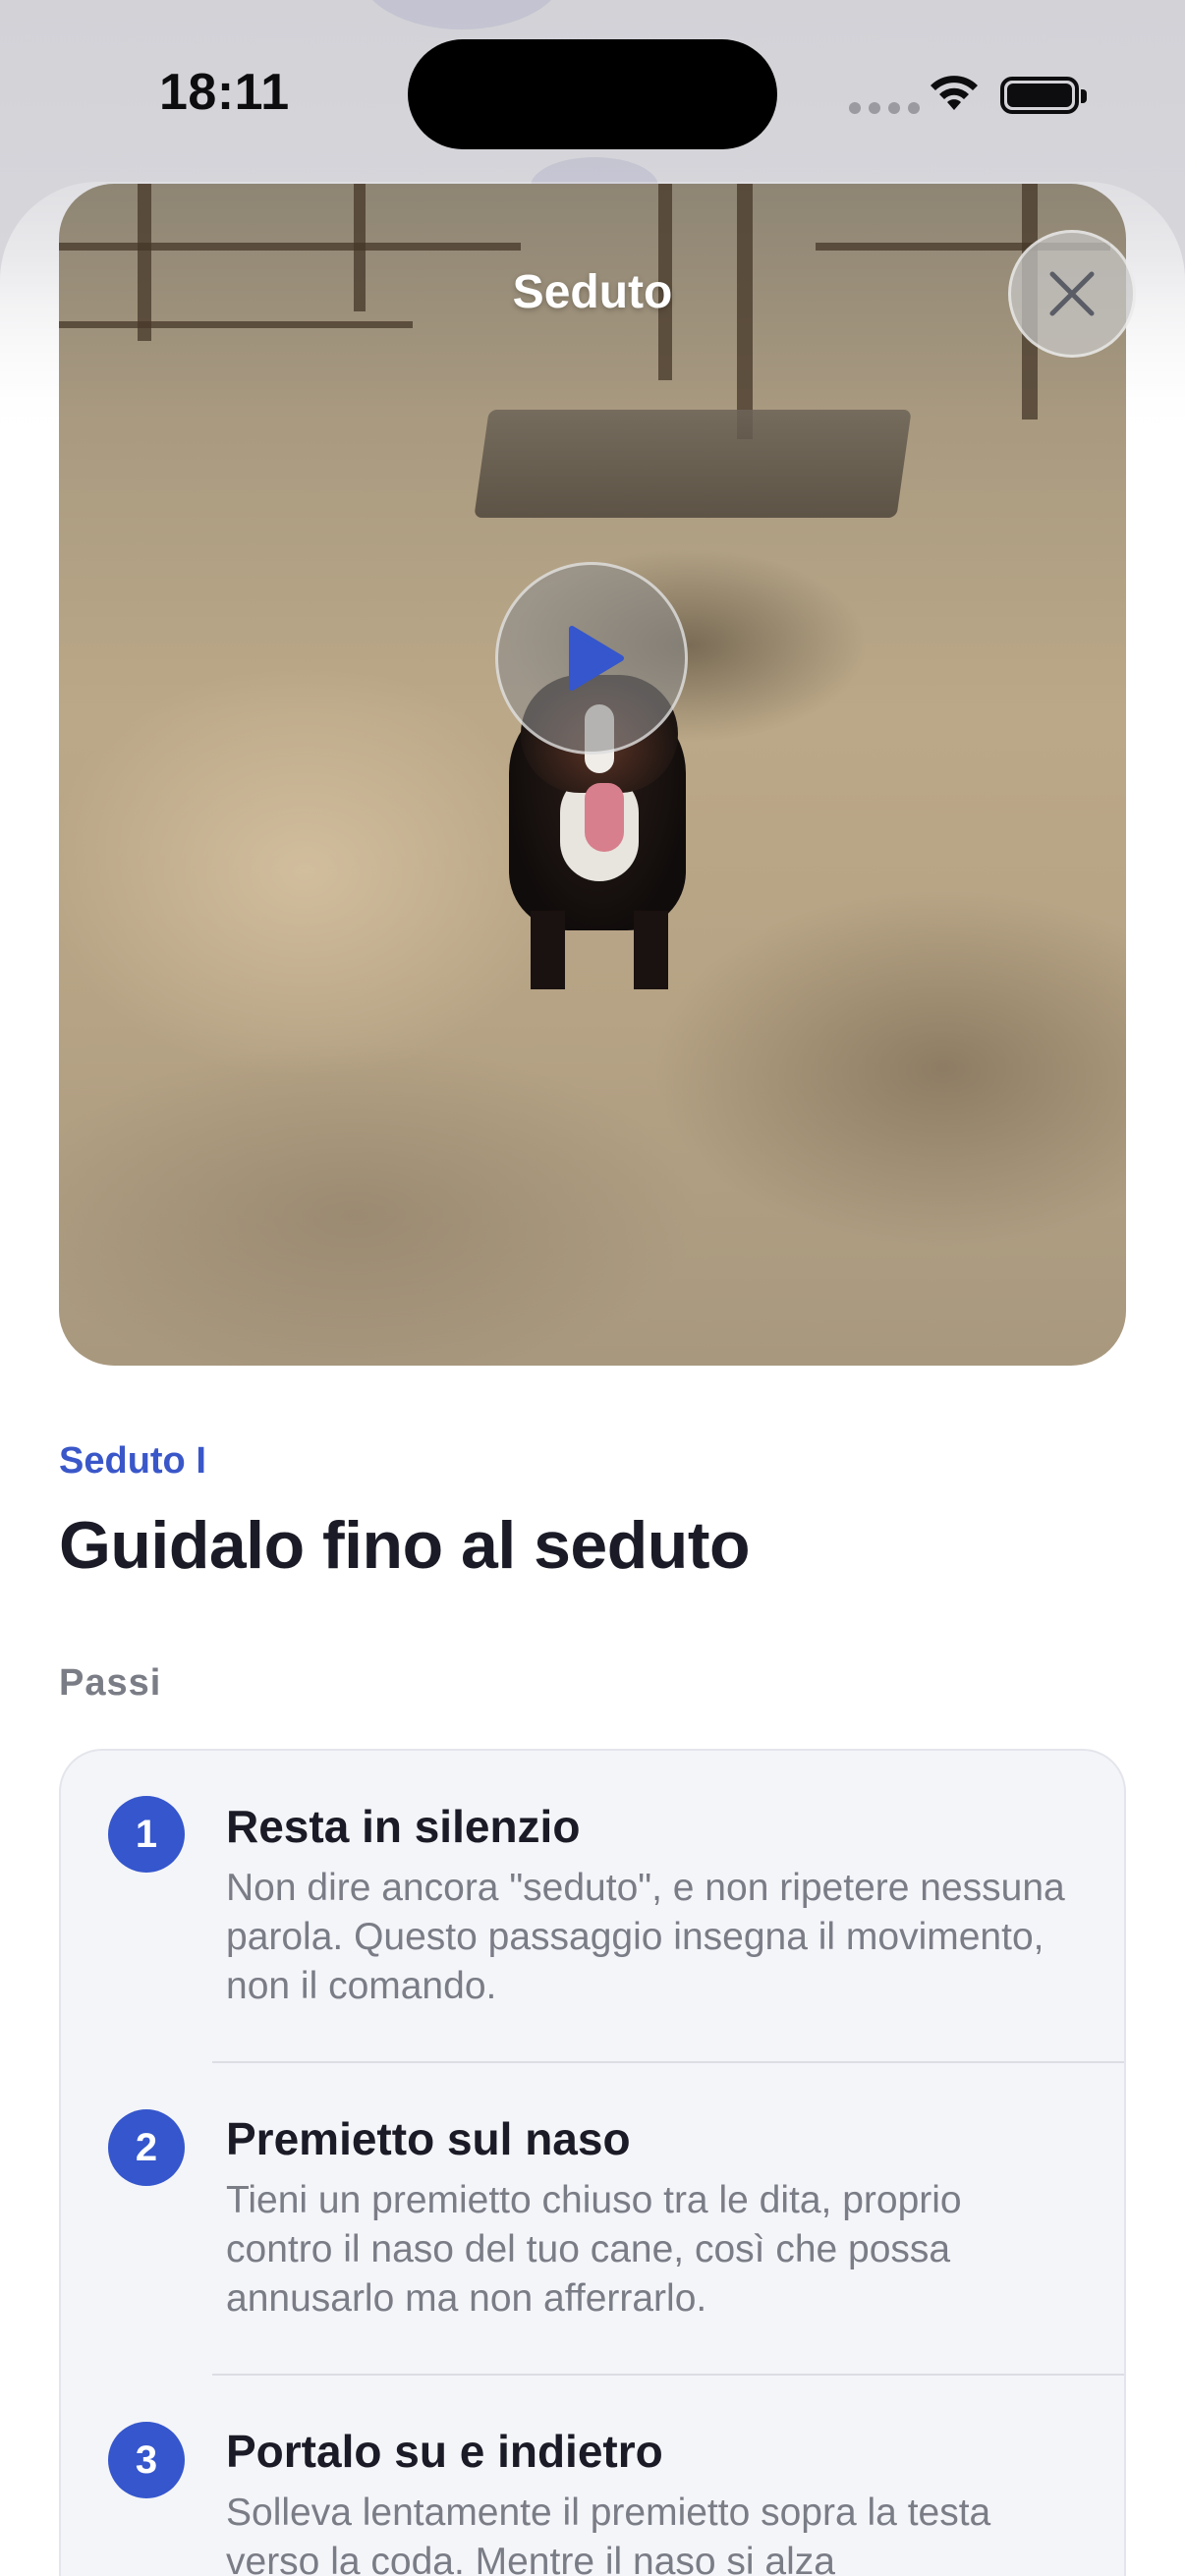  Describe the element at coordinates (225, 92) in the screenshot. I see `status-time: 18:11` at that location.